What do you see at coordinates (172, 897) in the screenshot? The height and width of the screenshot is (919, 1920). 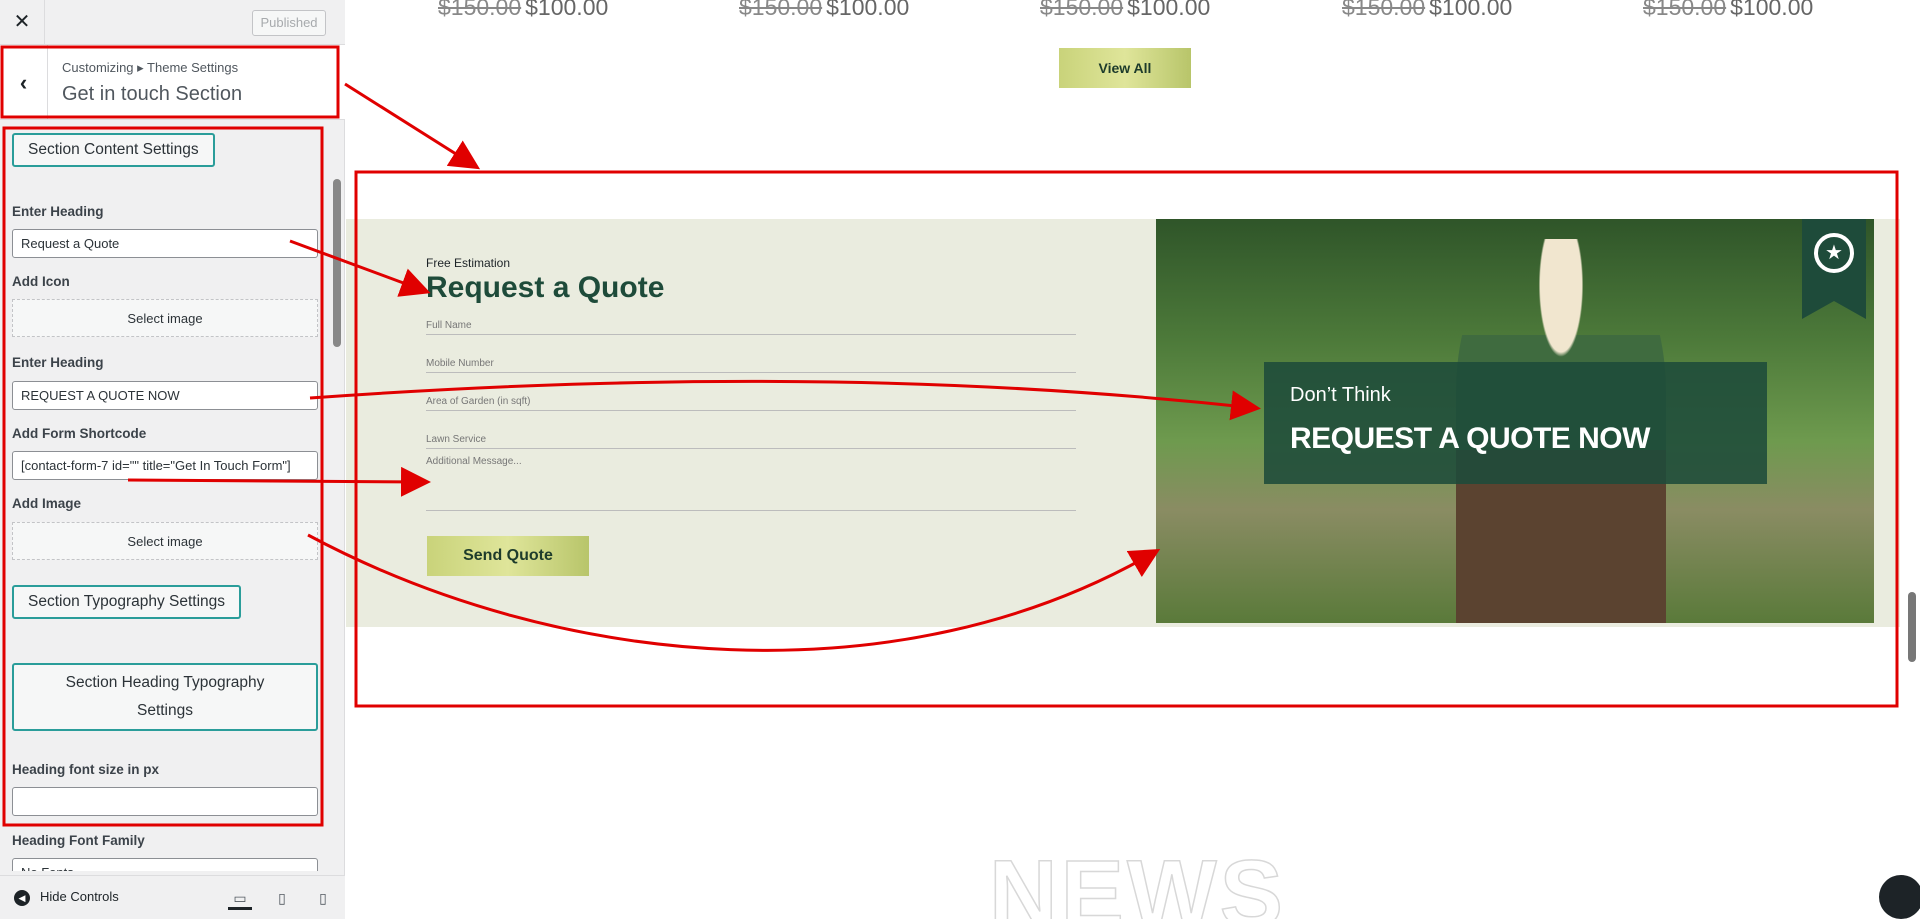 I see `customizer-footer: ◀ Hide Controls ▭ ▯ ▯` at bounding box center [172, 897].